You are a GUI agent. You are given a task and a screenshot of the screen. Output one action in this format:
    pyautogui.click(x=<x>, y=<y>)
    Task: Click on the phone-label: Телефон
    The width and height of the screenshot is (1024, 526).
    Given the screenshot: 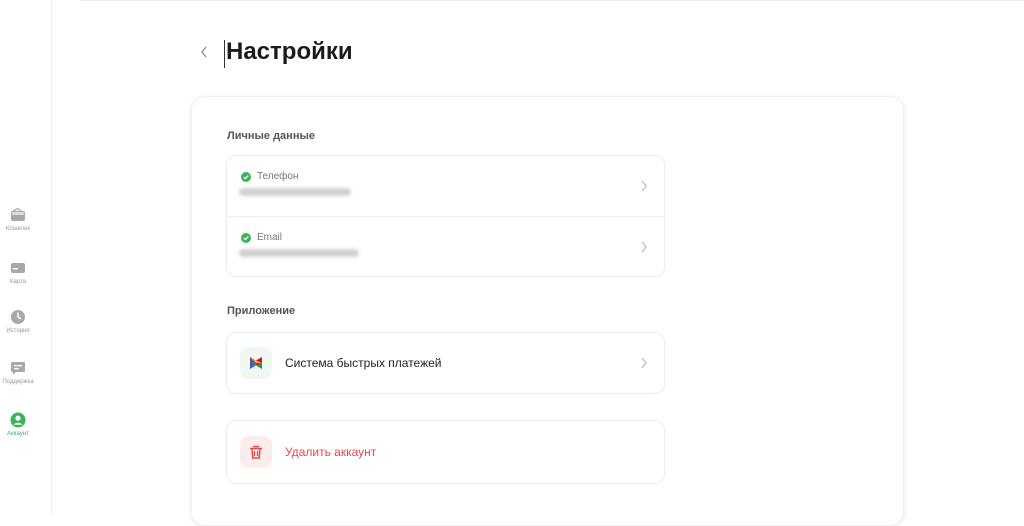 What is the action you would take?
    pyautogui.click(x=278, y=176)
    